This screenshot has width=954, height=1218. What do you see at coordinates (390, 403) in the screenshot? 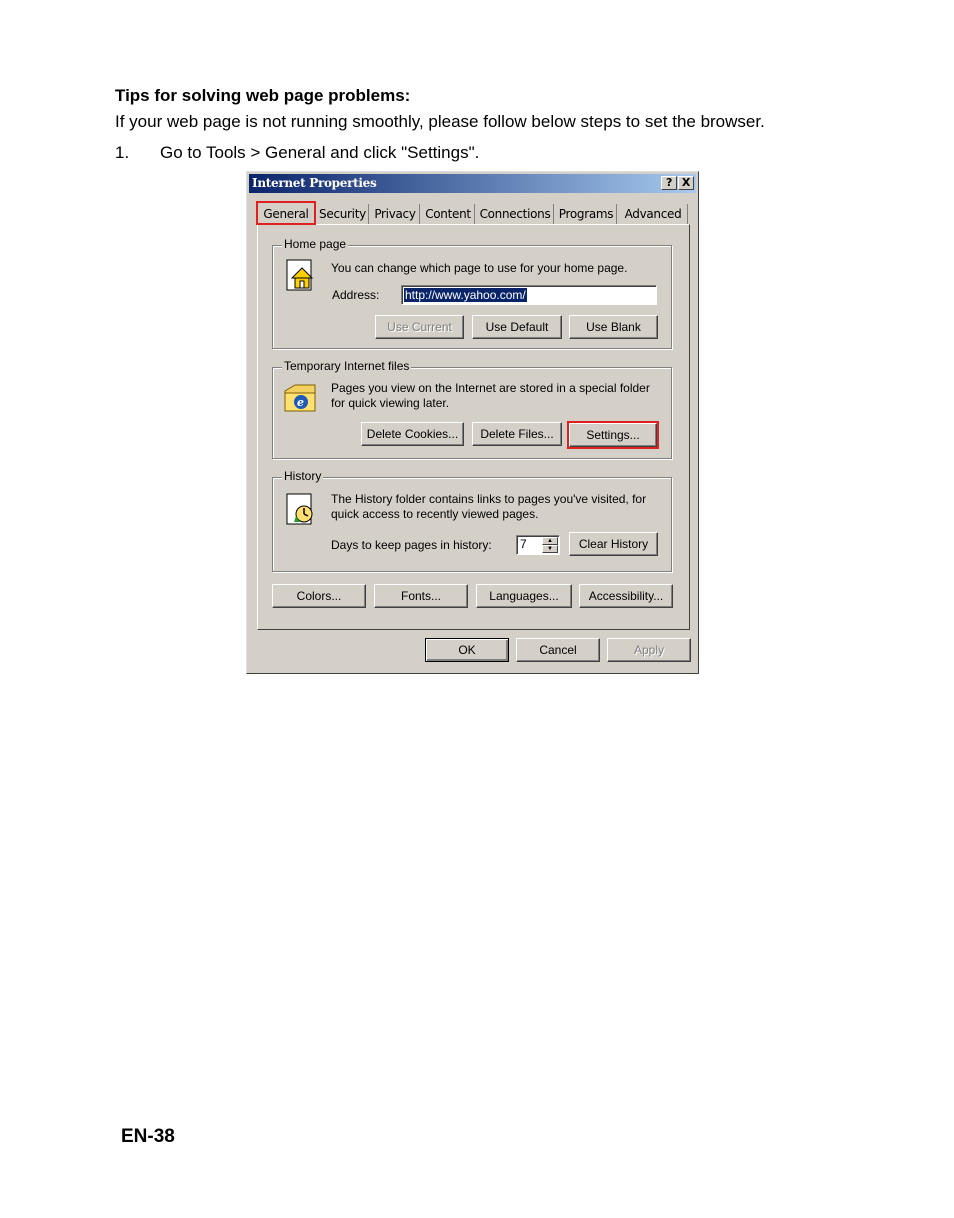
I see `temp-files-description-line2: for quick viewing later.` at bounding box center [390, 403].